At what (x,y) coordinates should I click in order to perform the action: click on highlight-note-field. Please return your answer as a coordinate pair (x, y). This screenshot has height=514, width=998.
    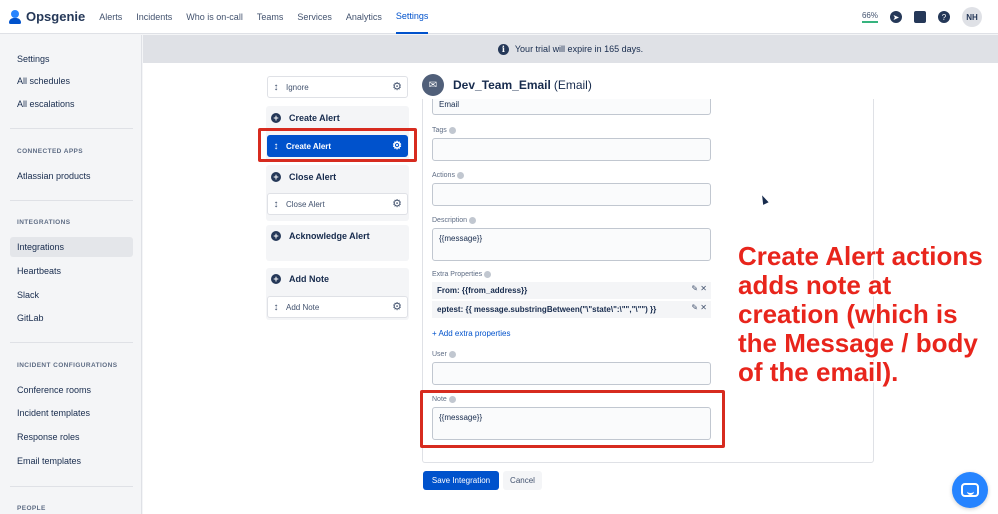
    Looking at the image, I should click on (572, 419).